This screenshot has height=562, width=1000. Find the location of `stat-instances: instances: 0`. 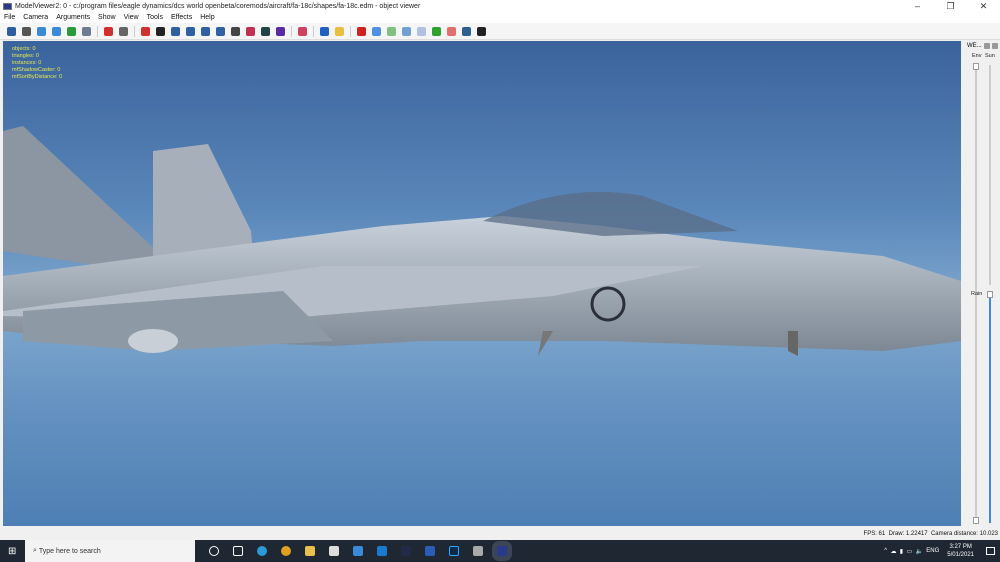

stat-instances: instances: 0 is located at coordinates (27, 63).